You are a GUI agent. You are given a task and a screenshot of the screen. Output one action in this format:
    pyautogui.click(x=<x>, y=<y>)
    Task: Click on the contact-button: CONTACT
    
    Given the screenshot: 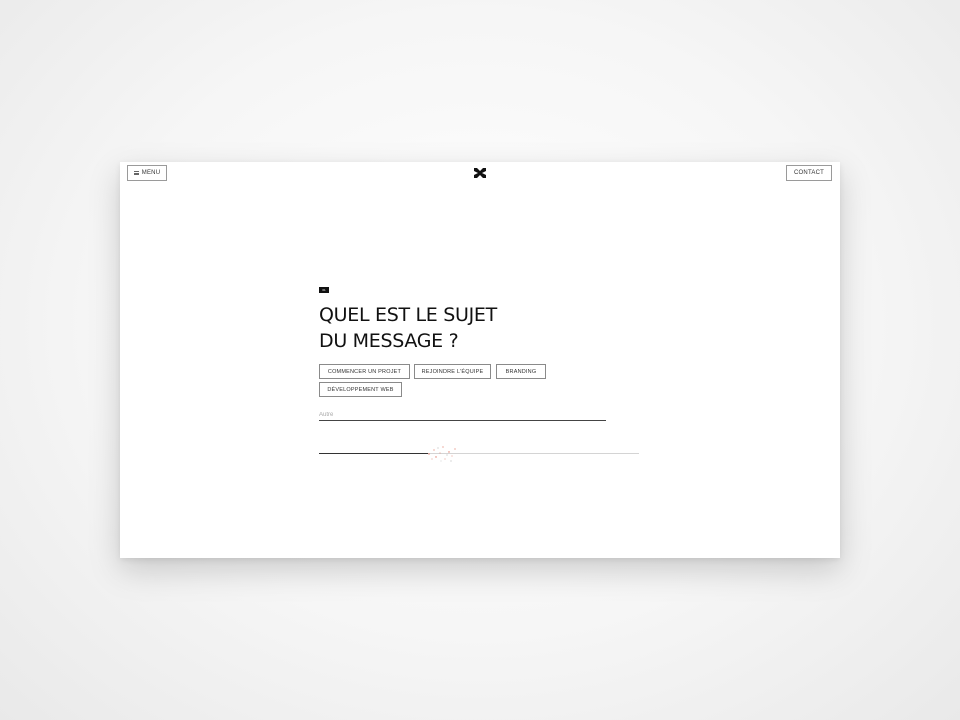 What is the action you would take?
    pyautogui.click(x=809, y=173)
    